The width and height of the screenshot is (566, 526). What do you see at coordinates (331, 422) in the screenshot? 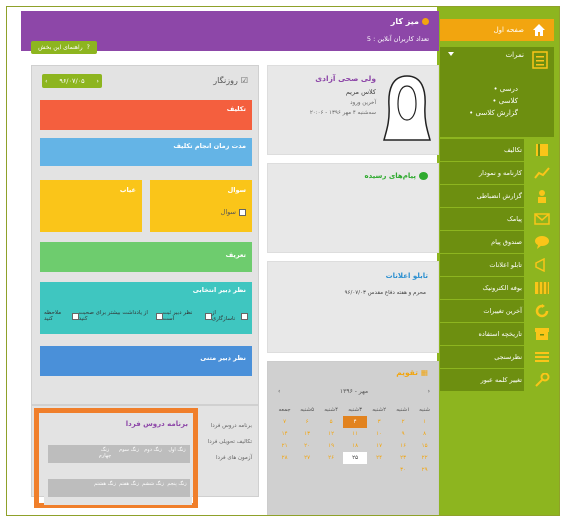
I see `calendar-day: ۵` at bounding box center [331, 422].